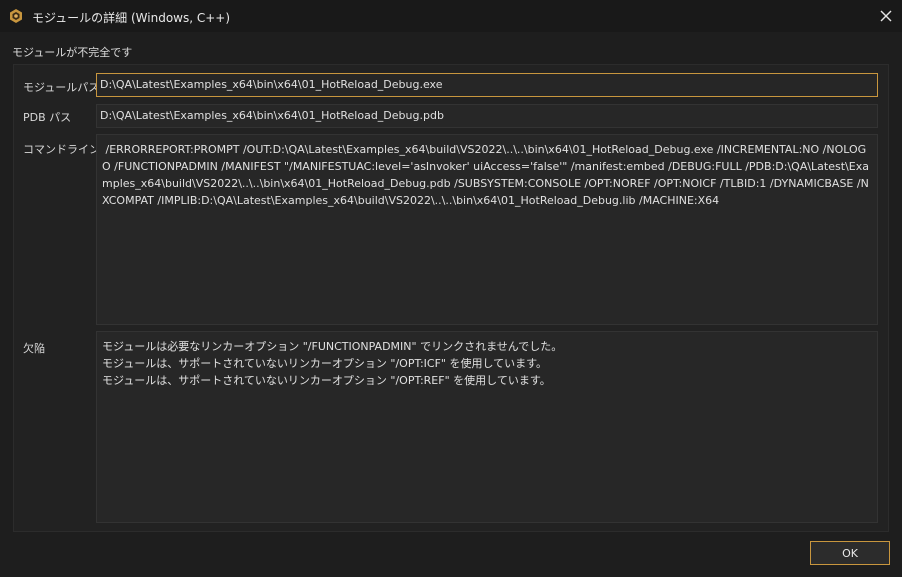  I want to click on close-icon, so click(886, 16).